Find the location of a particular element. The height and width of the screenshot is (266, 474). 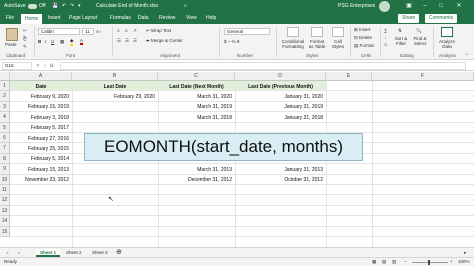

cell-c3: March 31, 2019 is located at coordinates (196, 107).